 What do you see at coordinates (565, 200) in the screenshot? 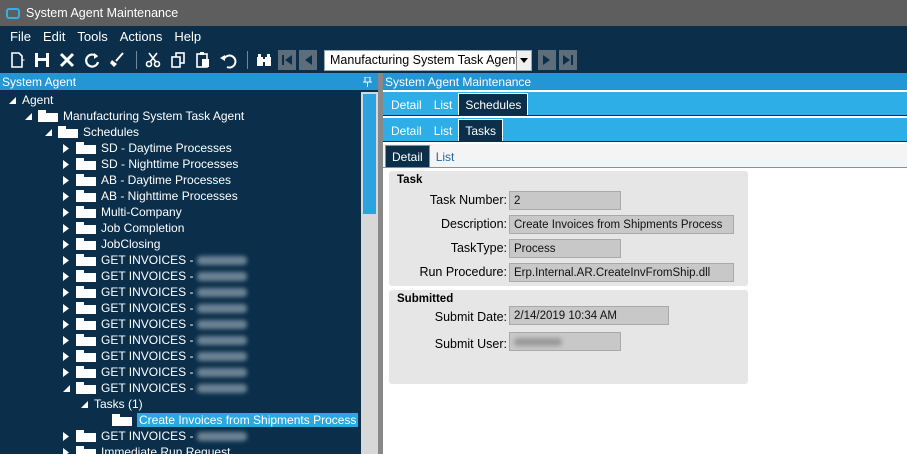
I see `task-number-field: 2` at bounding box center [565, 200].